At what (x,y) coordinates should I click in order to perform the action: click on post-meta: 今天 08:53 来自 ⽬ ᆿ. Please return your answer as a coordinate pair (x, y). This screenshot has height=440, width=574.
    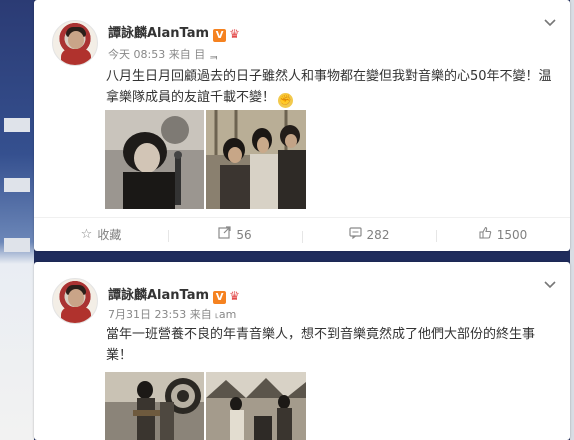
    Looking at the image, I should click on (163, 54).